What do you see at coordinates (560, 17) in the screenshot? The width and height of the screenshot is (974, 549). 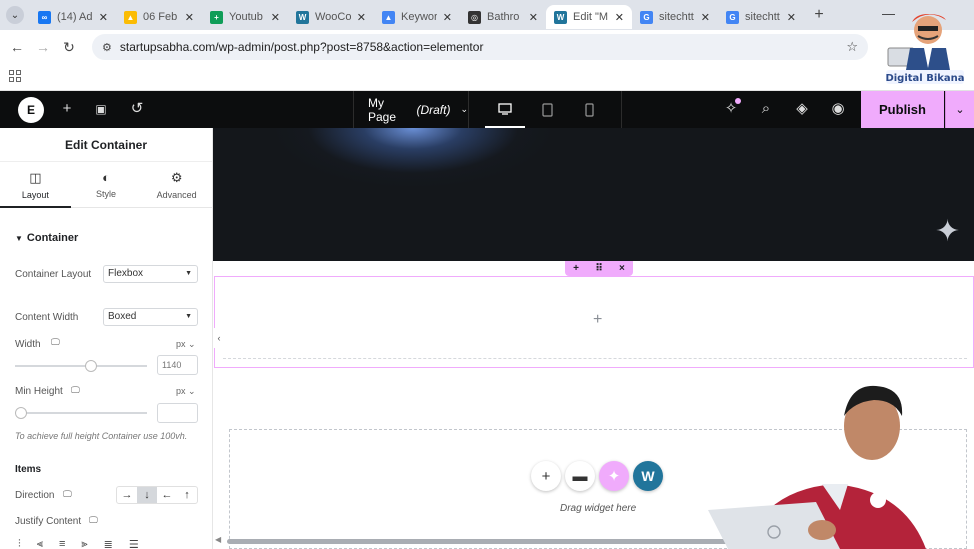 I see `tab-favicon-icon: W` at bounding box center [560, 17].